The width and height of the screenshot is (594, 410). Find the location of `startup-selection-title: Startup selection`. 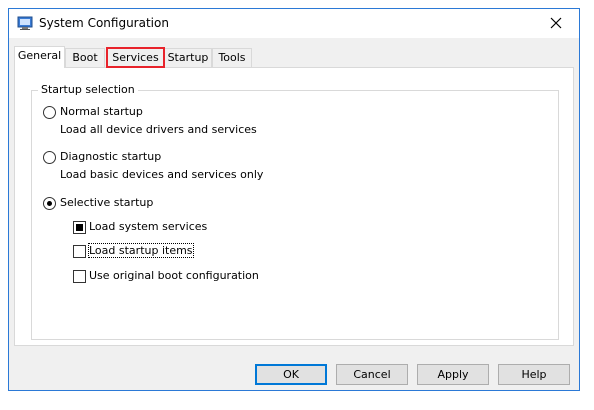

startup-selection-title: Startup selection is located at coordinates (88, 89).